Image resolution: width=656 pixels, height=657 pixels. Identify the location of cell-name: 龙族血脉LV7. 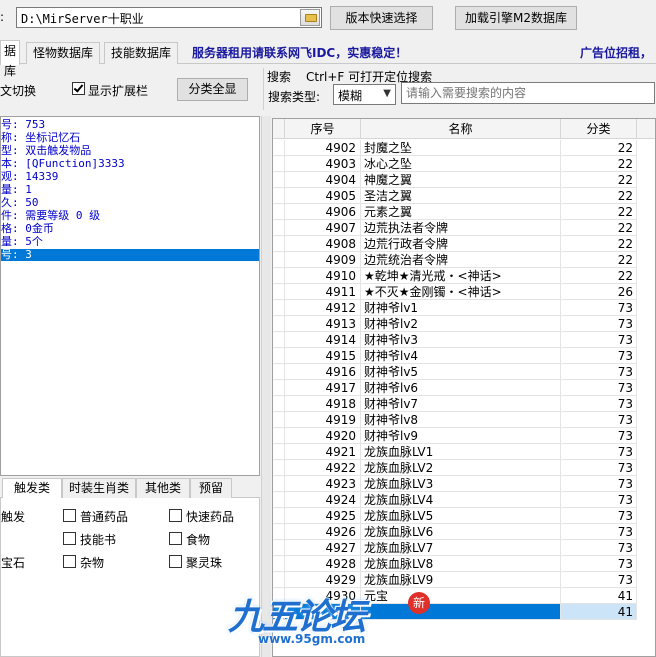
(461, 548).